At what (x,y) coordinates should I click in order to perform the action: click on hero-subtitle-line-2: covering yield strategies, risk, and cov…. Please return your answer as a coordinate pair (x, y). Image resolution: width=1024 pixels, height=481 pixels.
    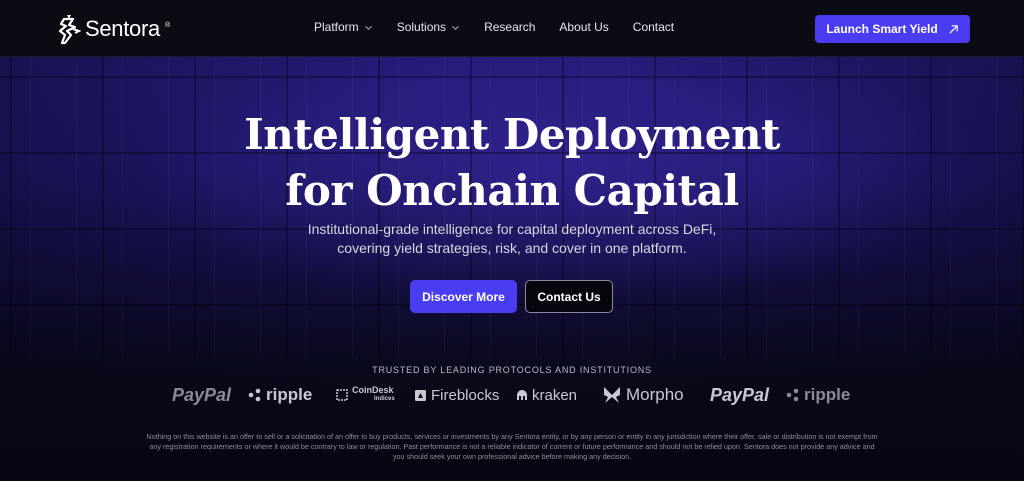
    Looking at the image, I should click on (512, 248).